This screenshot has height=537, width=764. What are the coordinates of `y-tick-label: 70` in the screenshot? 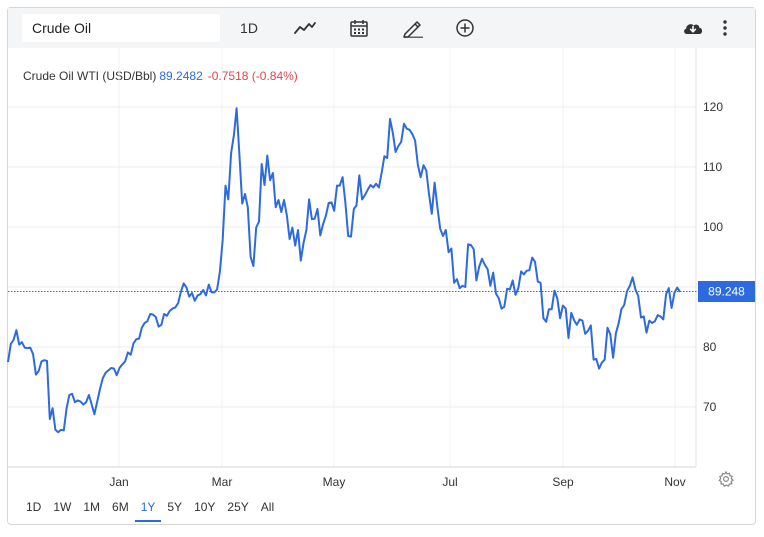 It's located at (710, 407).